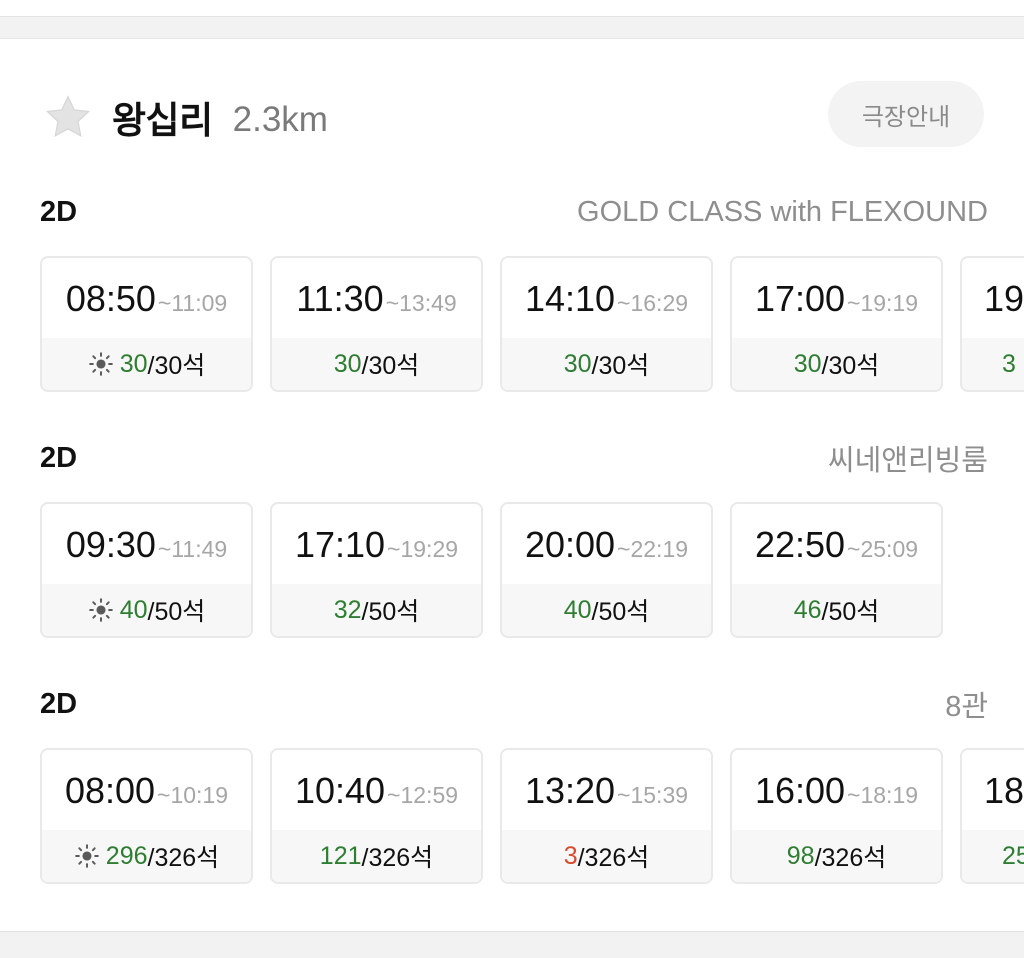  I want to click on showtime-times: 19:, so click(993, 302).